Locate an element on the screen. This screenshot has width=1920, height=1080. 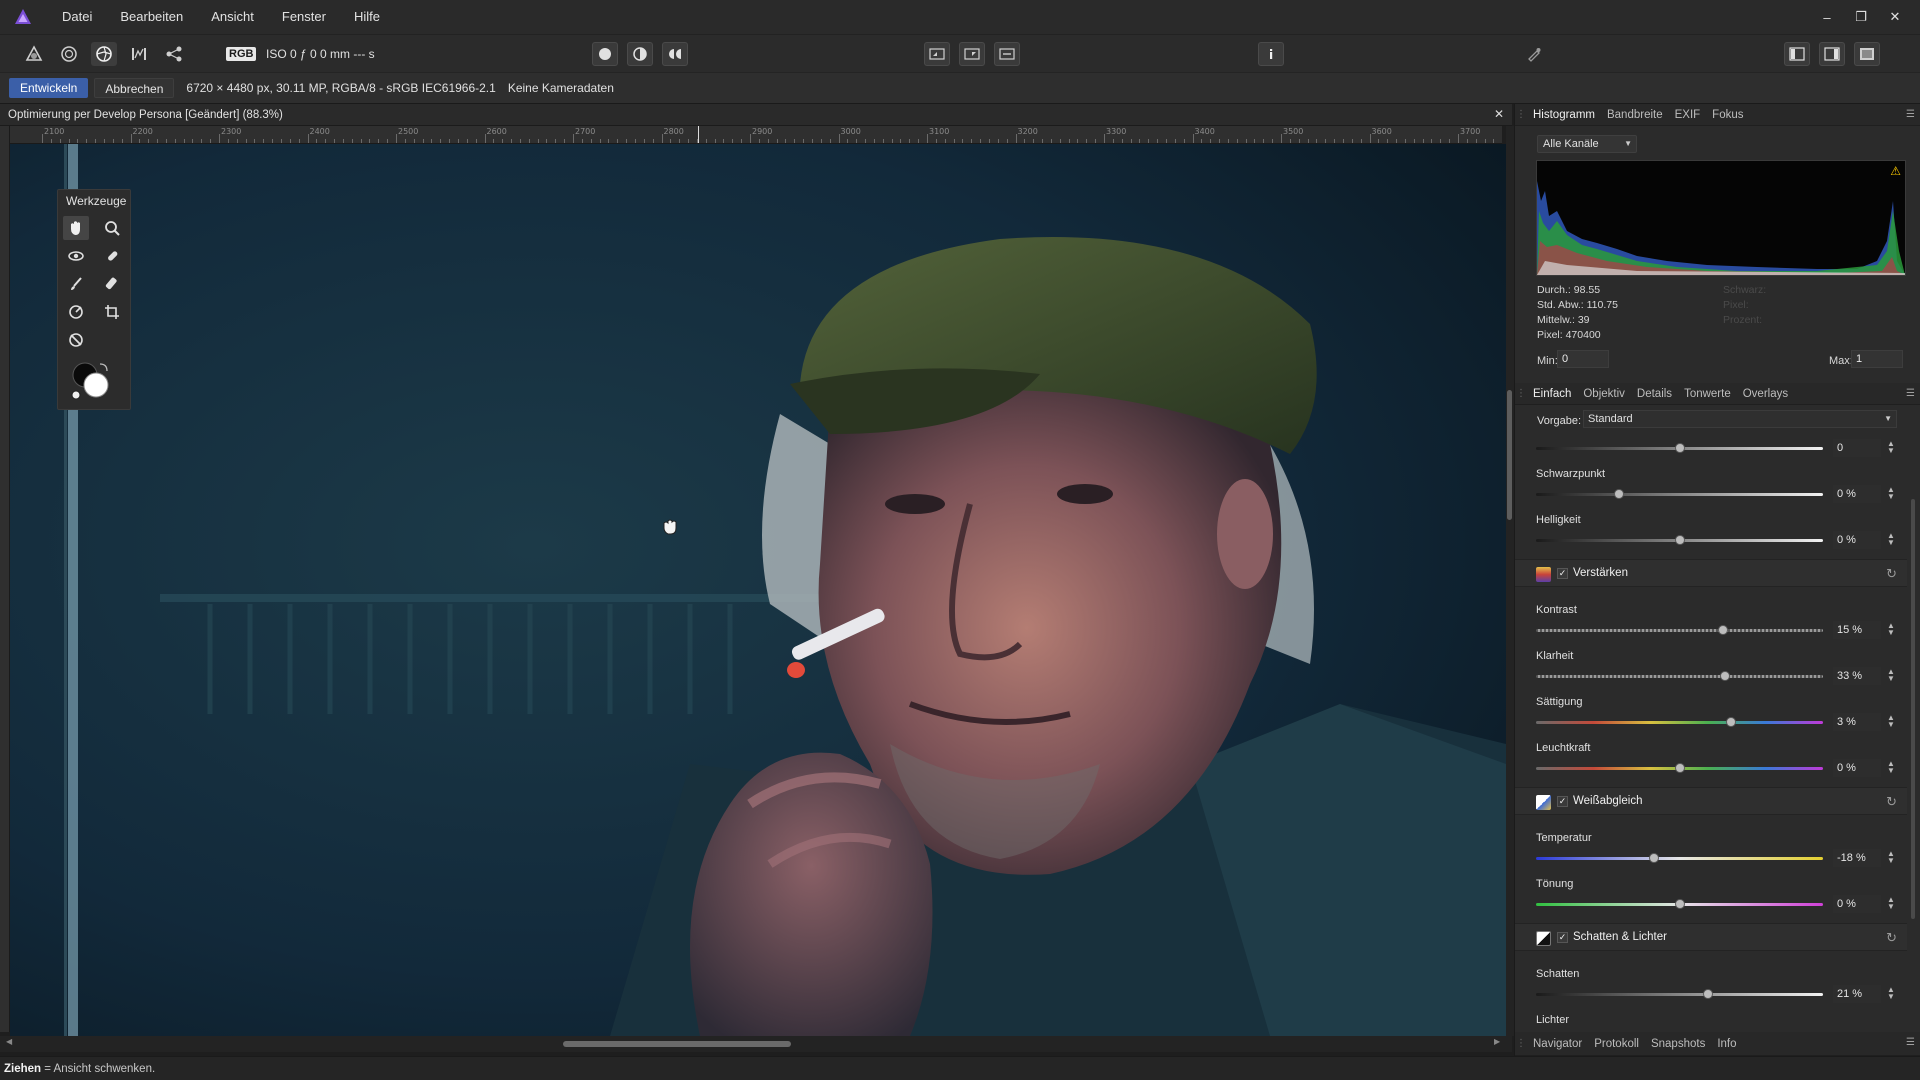
enhance-checkbox: ✓ is located at coordinates (1562, 573).